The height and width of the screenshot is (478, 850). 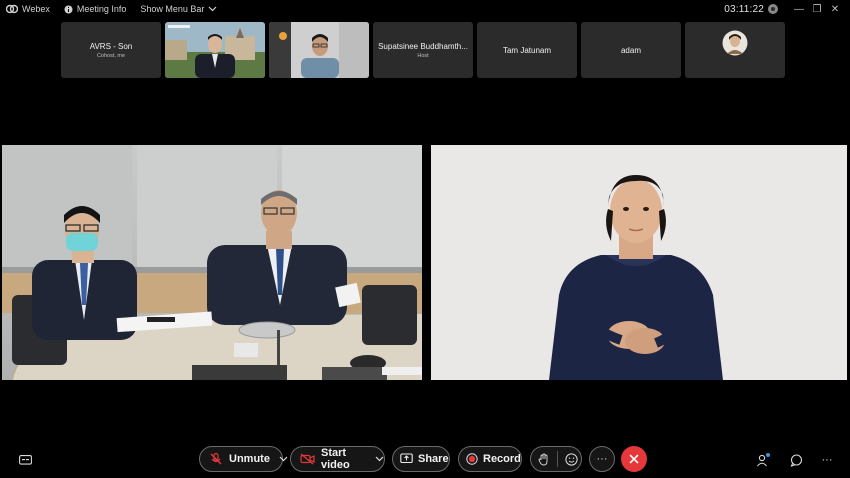 I want to click on more-icon: ···, so click(x=602, y=459).